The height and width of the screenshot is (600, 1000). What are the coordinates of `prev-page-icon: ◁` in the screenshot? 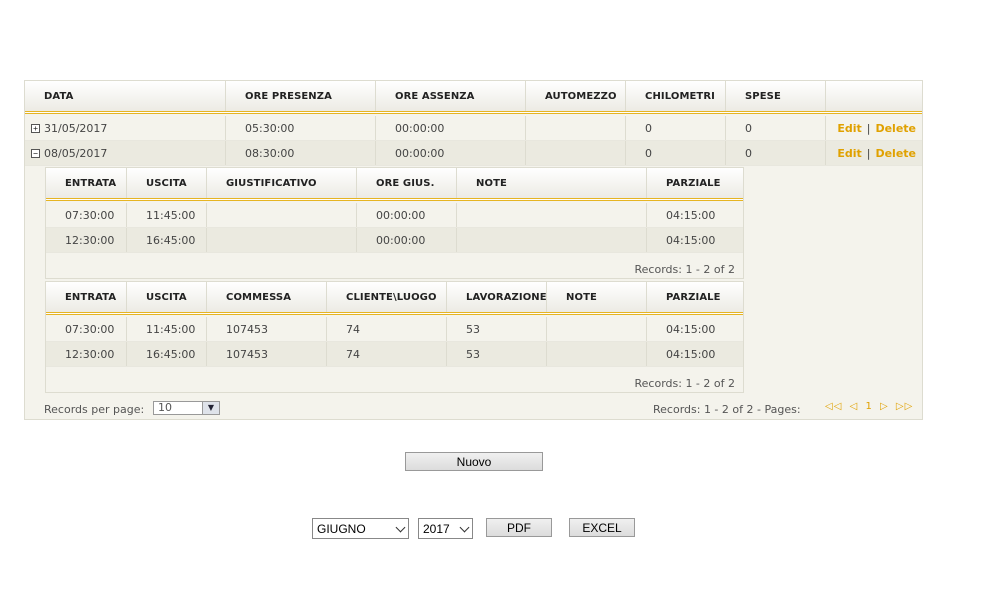 It's located at (854, 406).